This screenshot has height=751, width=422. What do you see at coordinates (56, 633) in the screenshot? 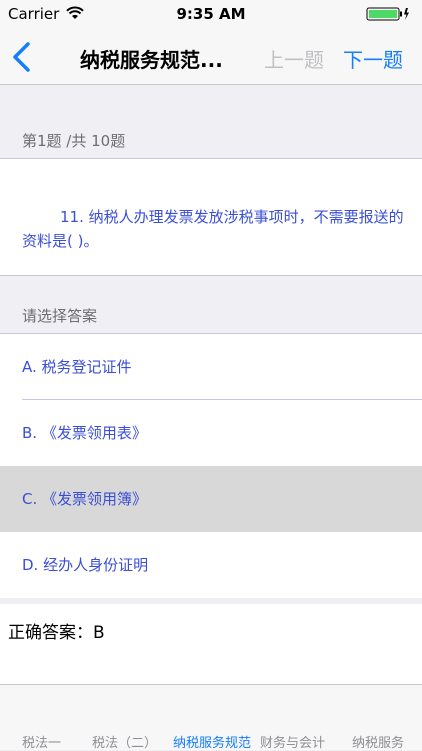
I see `correct-answer-text: 正确答案：B` at bounding box center [56, 633].